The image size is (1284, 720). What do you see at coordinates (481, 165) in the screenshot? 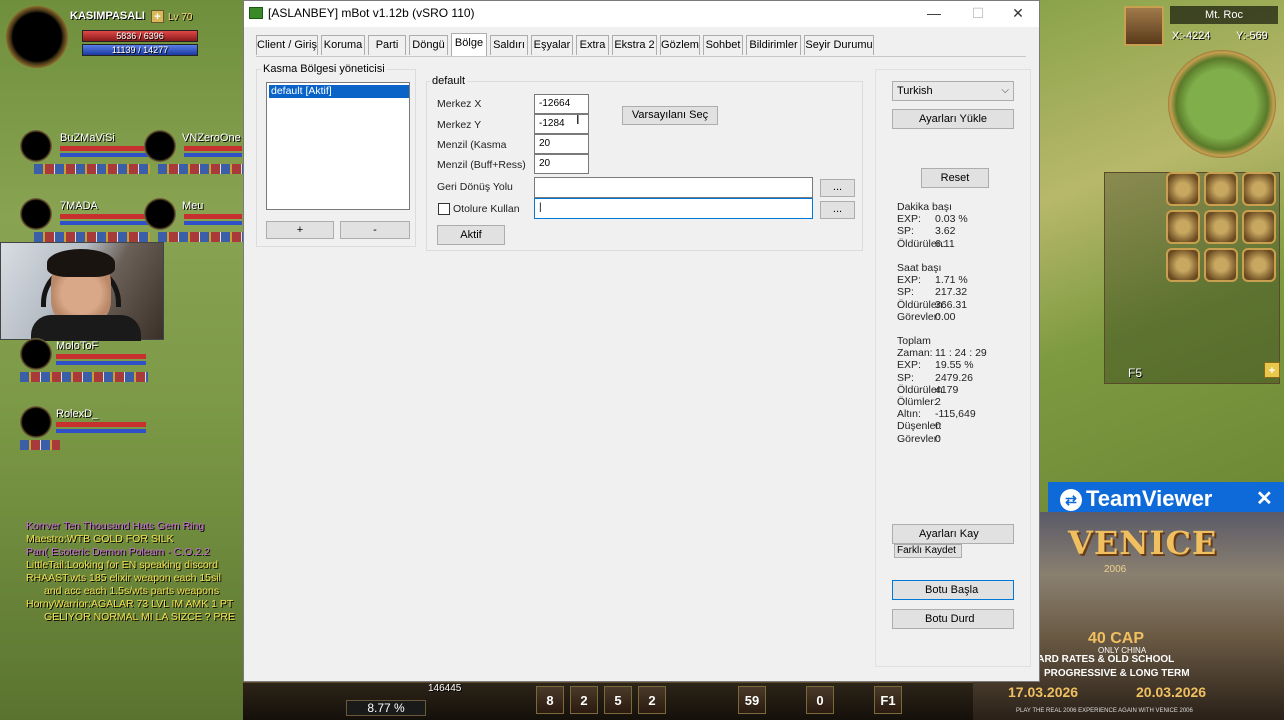
I see `range-buff-label: Menzil (Buff+Ress)` at bounding box center [481, 165].